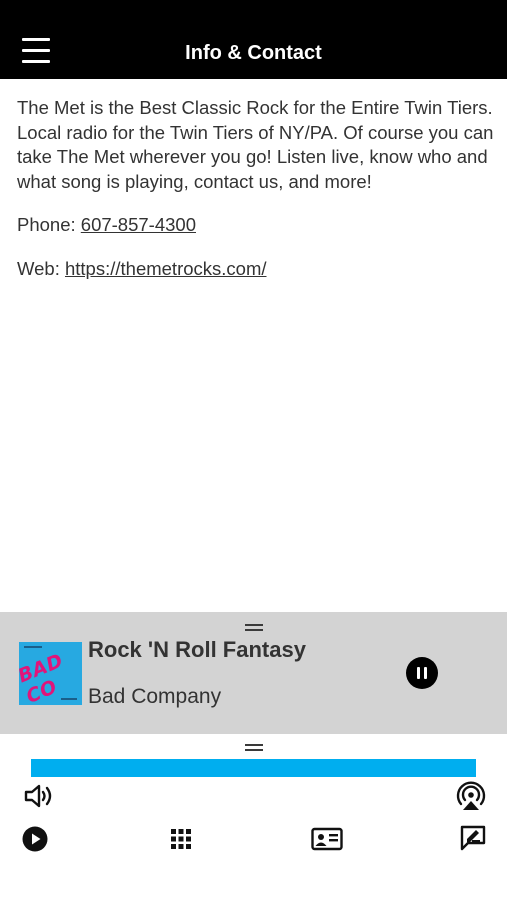  Describe the element at coordinates (256, 225) in the screenshot. I see `phone-row: Phone: 607-857-4300` at that location.